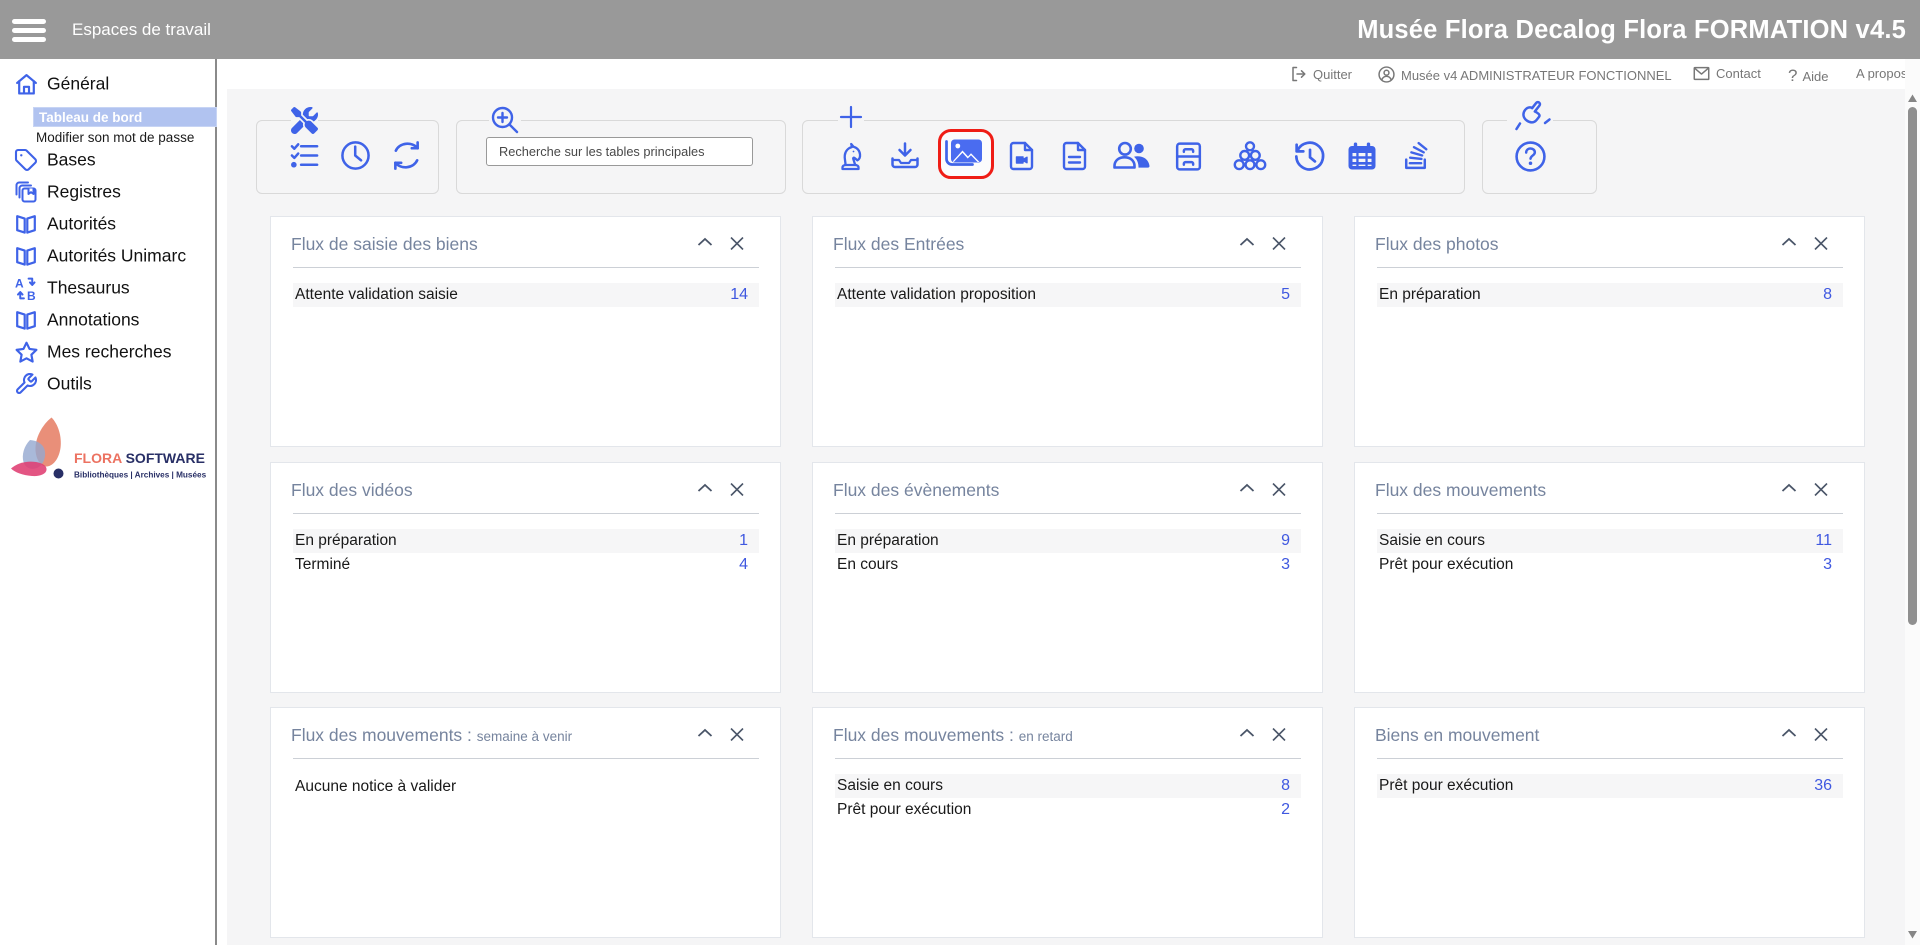 This screenshot has width=1920, height=945. What do you see at coordinates (19, 283) in the screenshot?
I see `svg-text: A` at bounding box center [19, 283].